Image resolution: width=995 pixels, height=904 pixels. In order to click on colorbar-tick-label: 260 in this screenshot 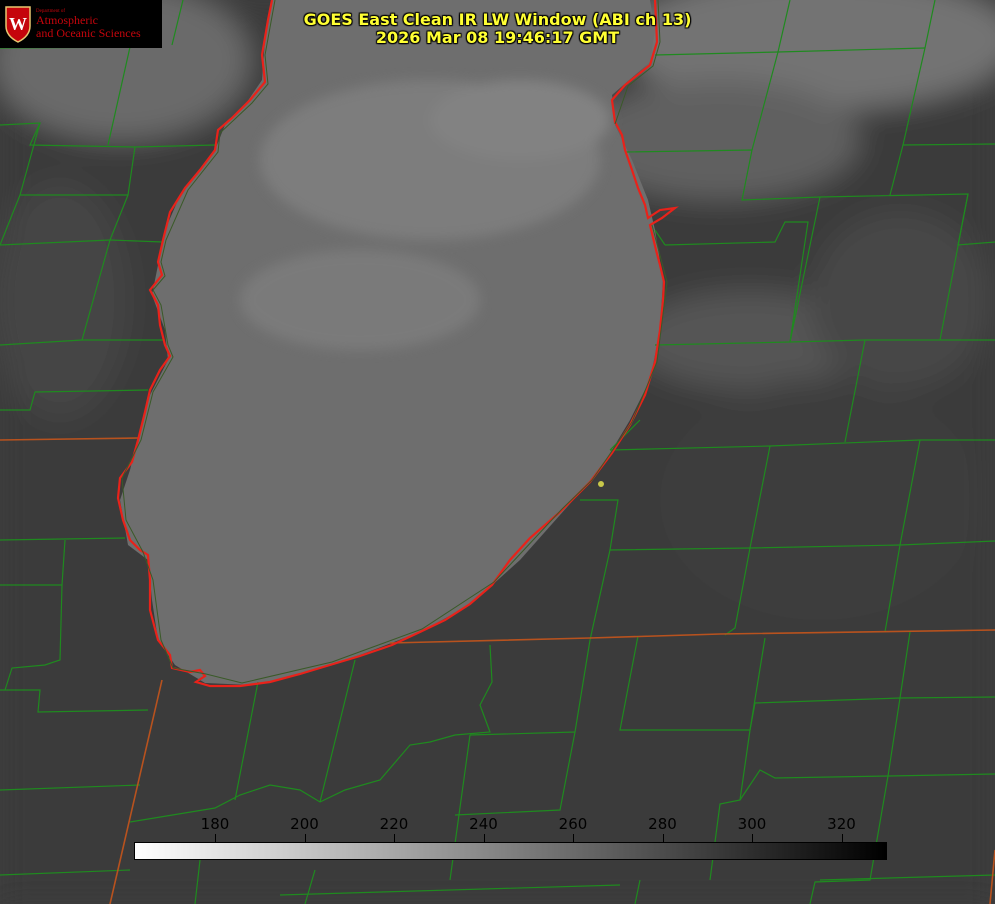, I will do `click(573, 824)`.